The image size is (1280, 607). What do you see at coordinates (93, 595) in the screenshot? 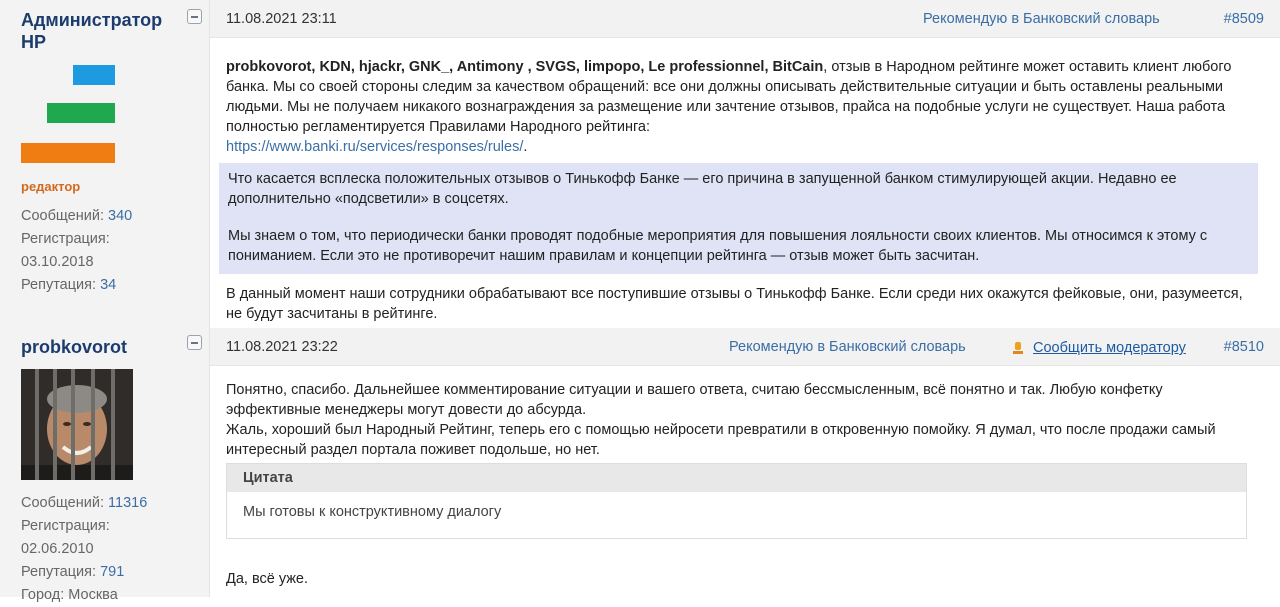
I see `city-value: Москва` at bounding box center [93, 595].